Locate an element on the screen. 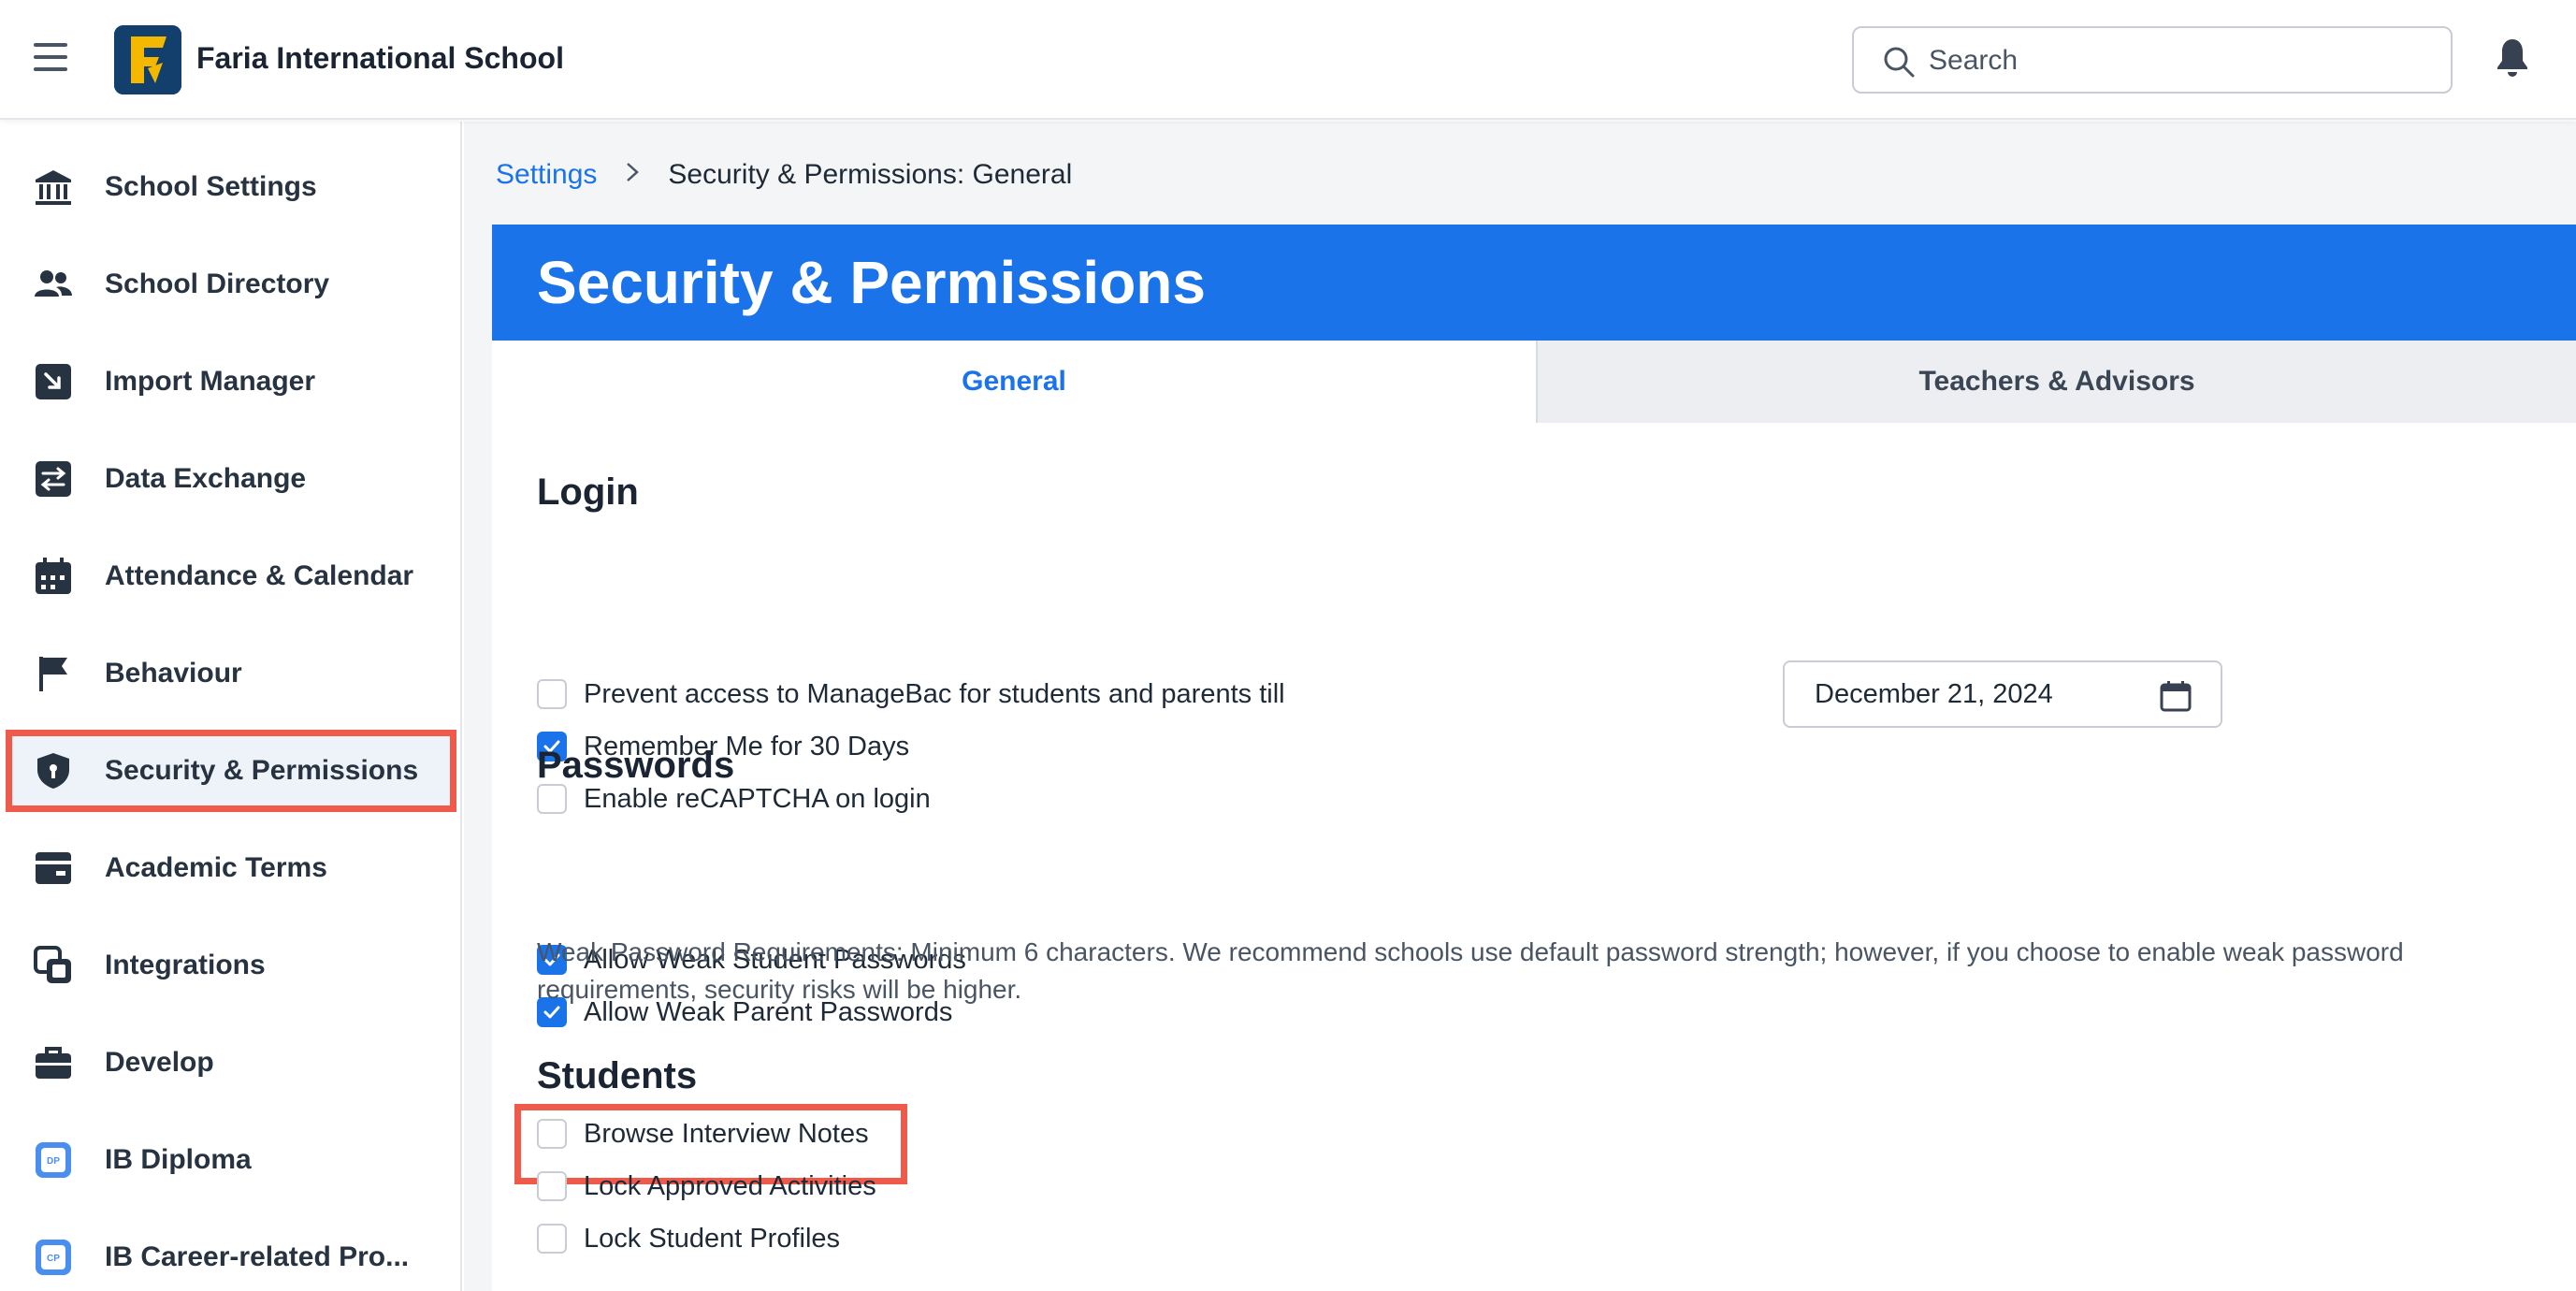 The height and width of the screenshot is (1291, 2576). sidebar-item-develop: Develop is located at coordinates (231, 1062).